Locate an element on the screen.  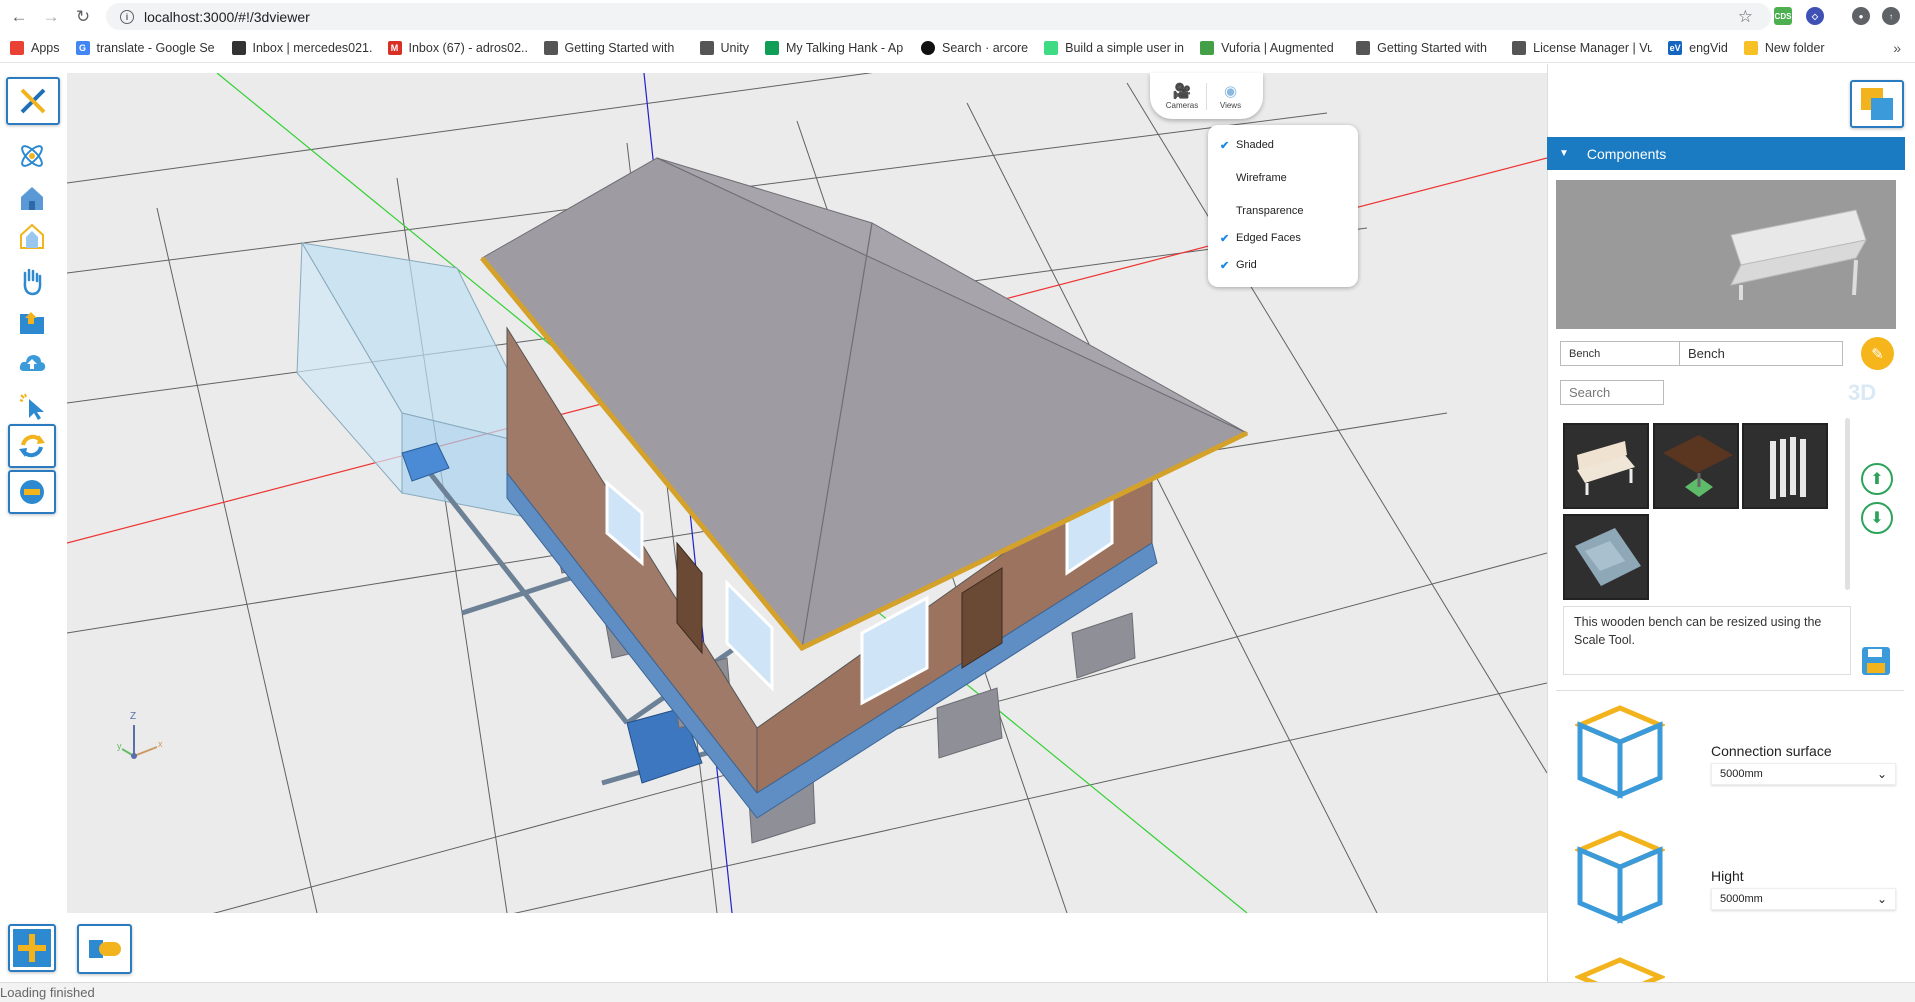
thumbnail-table is located at coordinates (1696, 466).